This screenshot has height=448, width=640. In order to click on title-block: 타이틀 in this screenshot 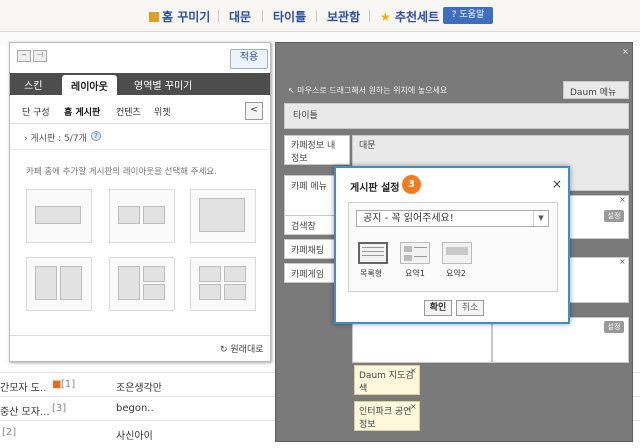, I will do `click(456, 116)`.